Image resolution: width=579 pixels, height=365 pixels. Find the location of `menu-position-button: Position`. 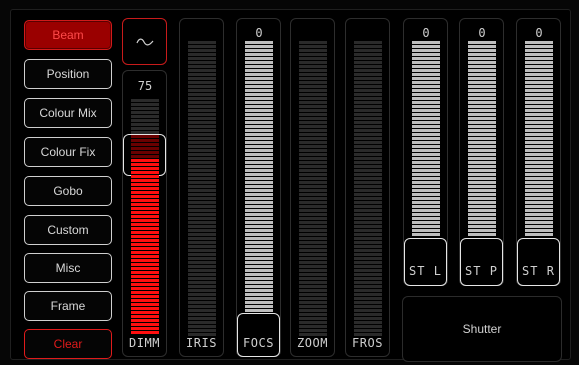

menu-position-button: Position is located at coordinates (68, 74).